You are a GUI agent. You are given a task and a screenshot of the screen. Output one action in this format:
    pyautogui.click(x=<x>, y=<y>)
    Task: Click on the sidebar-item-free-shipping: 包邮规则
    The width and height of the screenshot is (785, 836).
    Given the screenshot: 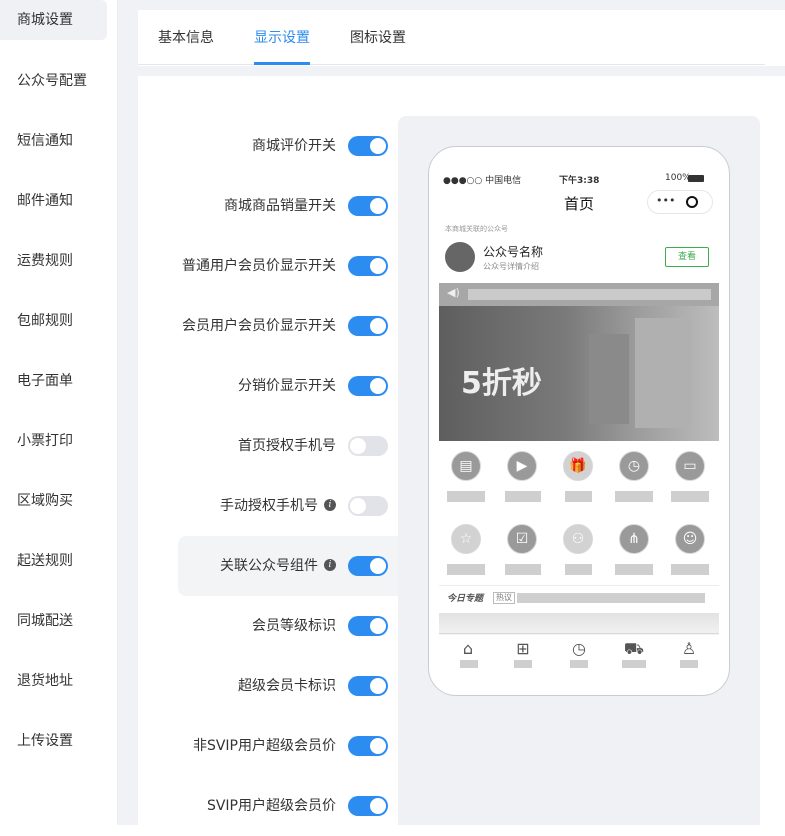 What is the action you would take?
    pyautogui.click(x=53, y=321)
    